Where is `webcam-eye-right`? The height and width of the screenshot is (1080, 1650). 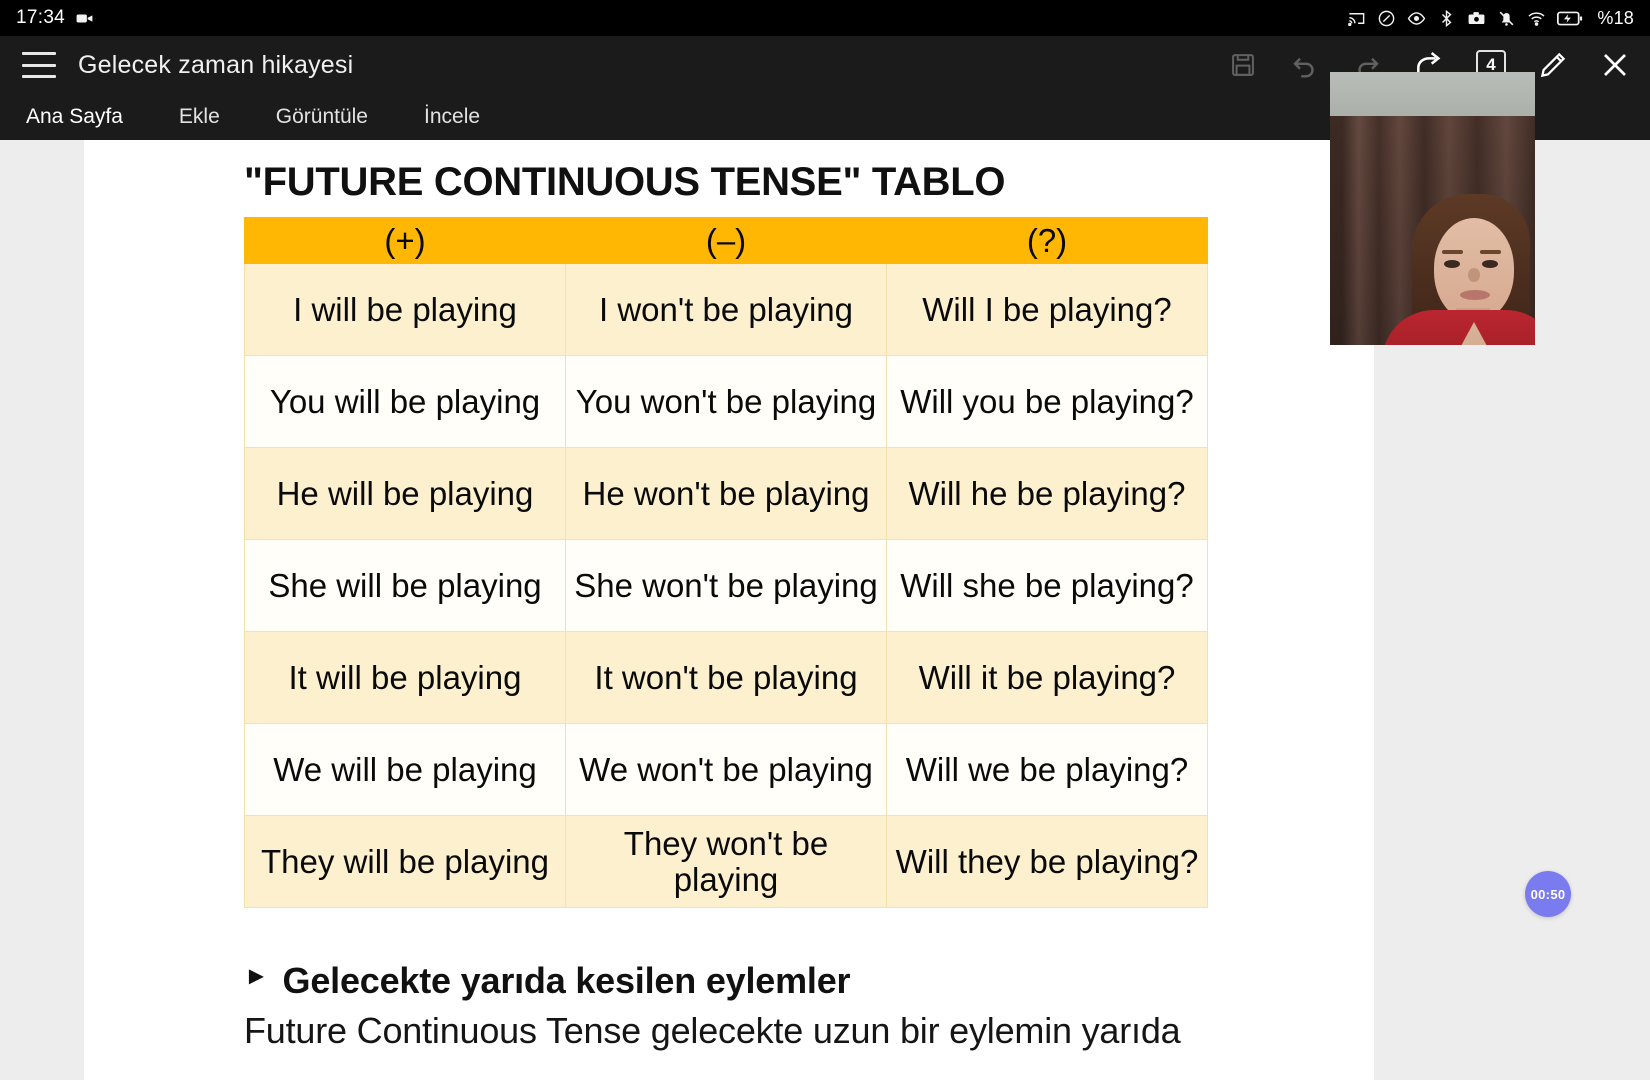 webcam-eye-right is located at coordinates (1490, 264).